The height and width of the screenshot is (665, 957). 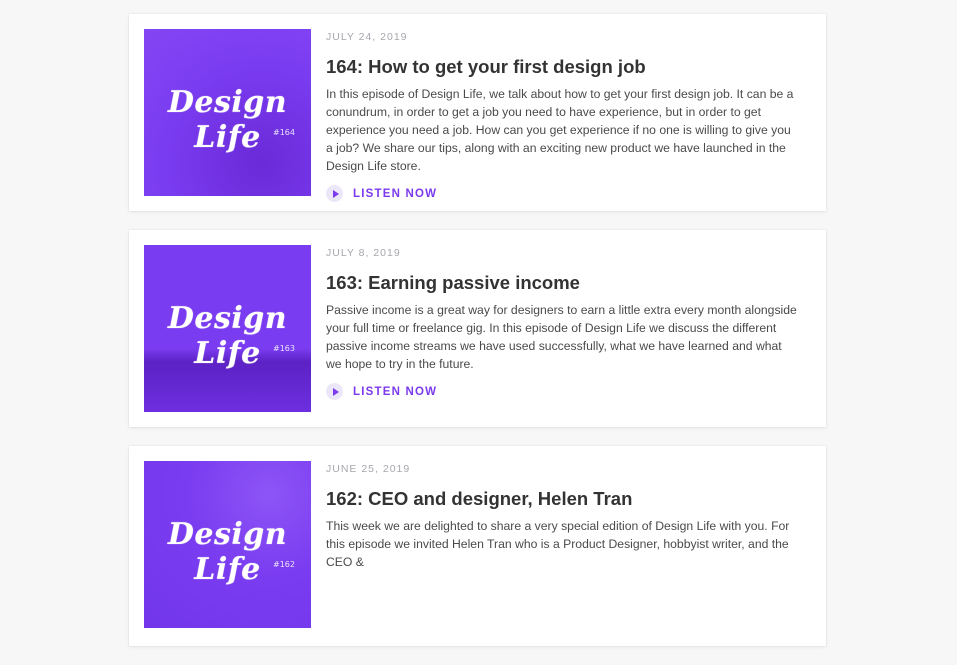 I want to click on episode-cover: Design Life #162, so click(x=227, y=544).